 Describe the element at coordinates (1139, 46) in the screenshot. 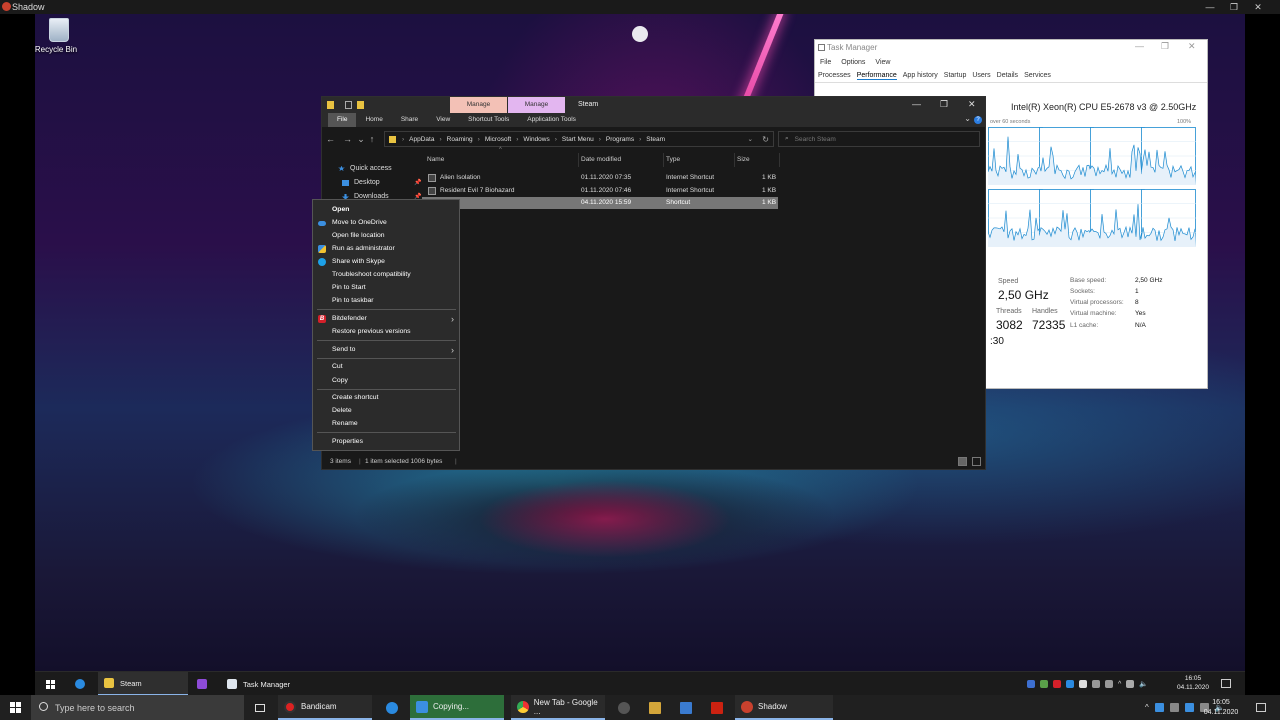

I see `tm-minimize-button: —` at that location.